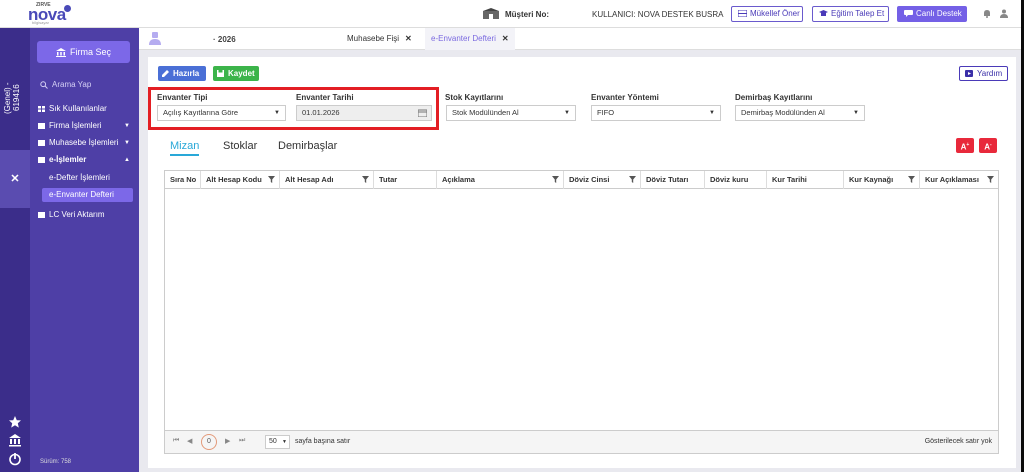 This screenshot has height=472, width=1024. What do you see at coordinates (458, 179) in the screenshot?
I see `column-header-label: Açıklama` at bounding box center [458, 179].